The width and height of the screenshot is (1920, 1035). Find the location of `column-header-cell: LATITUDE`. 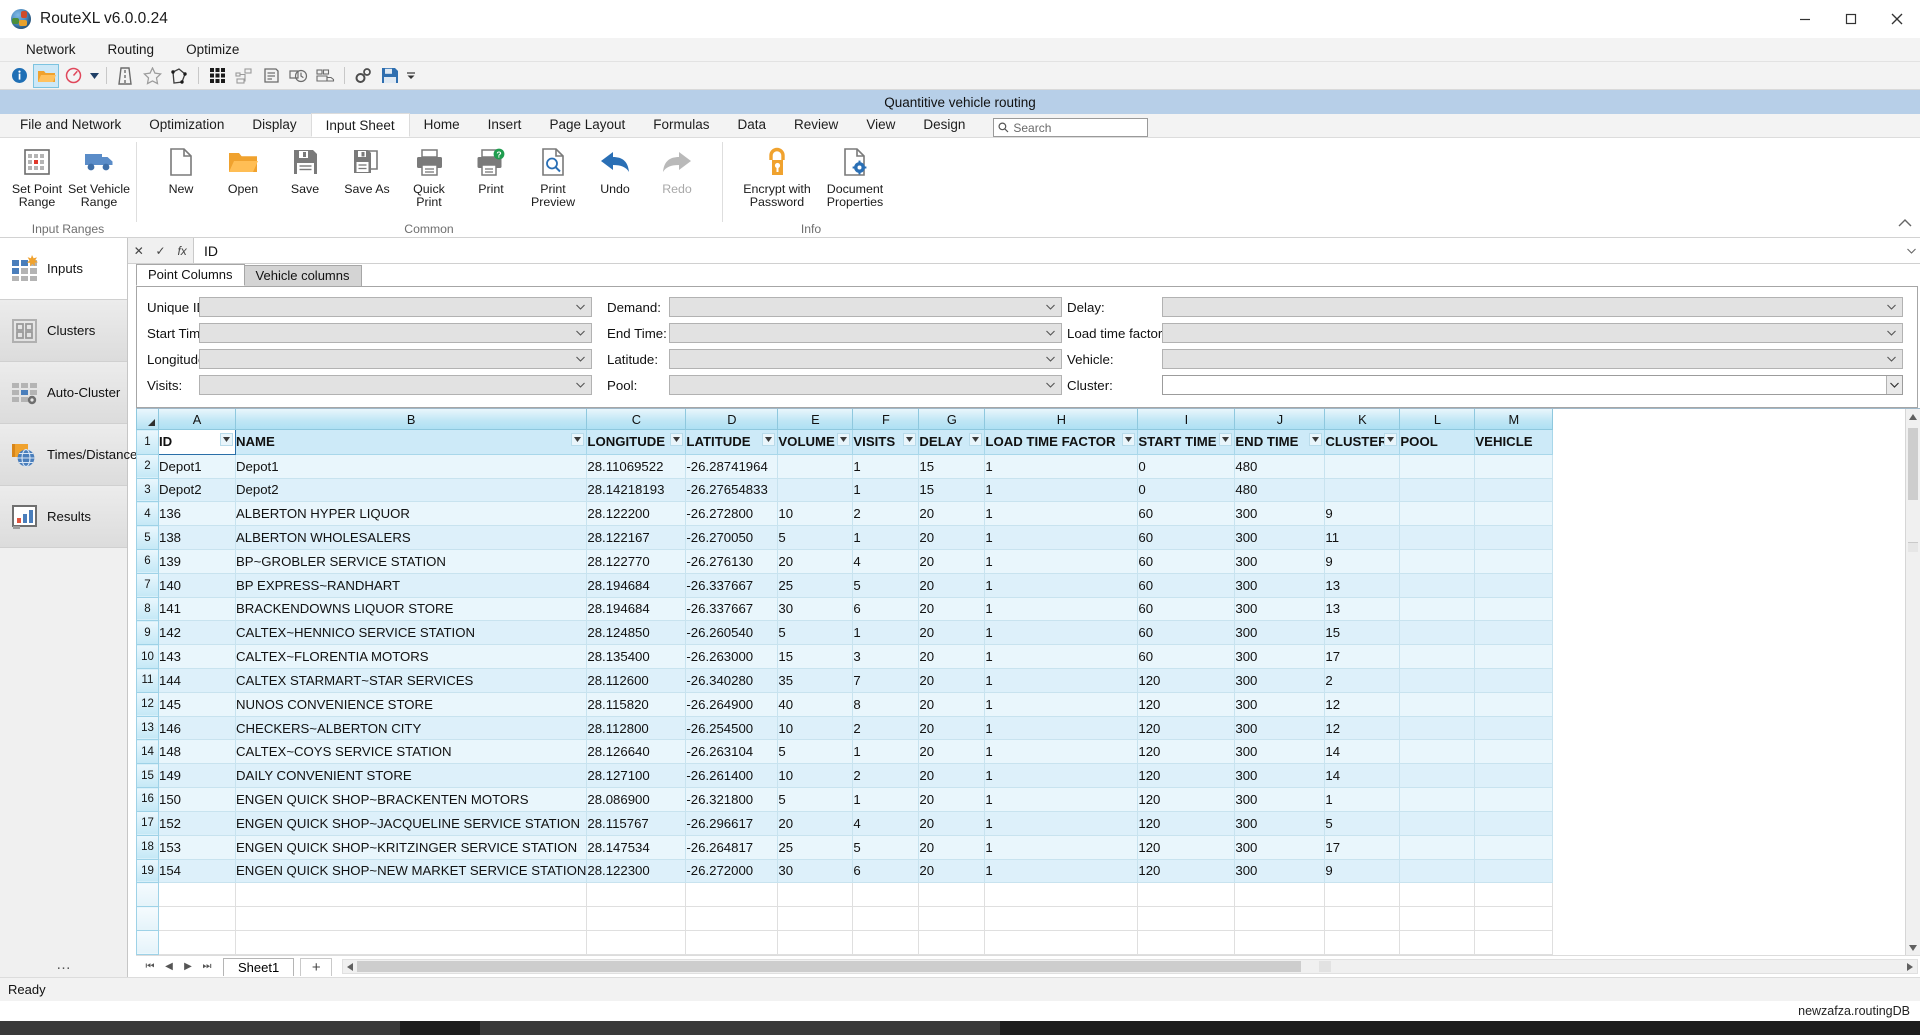

column-header-cell: LATITUDE is located at coordinates (732, 442).